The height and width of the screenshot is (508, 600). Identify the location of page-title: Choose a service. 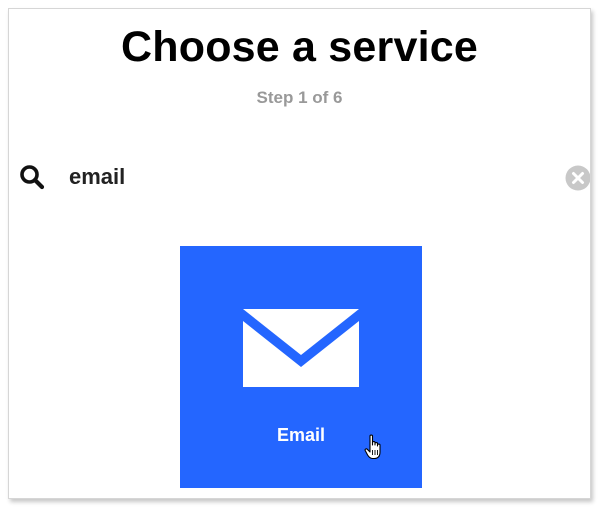
(299, 47).